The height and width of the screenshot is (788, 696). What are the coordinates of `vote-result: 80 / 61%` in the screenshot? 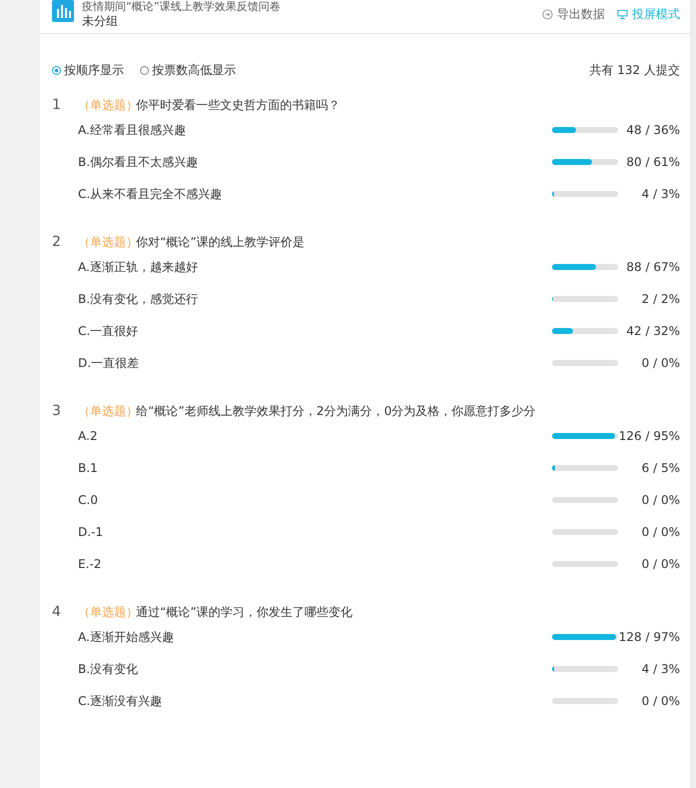 It's located at (652, 162).